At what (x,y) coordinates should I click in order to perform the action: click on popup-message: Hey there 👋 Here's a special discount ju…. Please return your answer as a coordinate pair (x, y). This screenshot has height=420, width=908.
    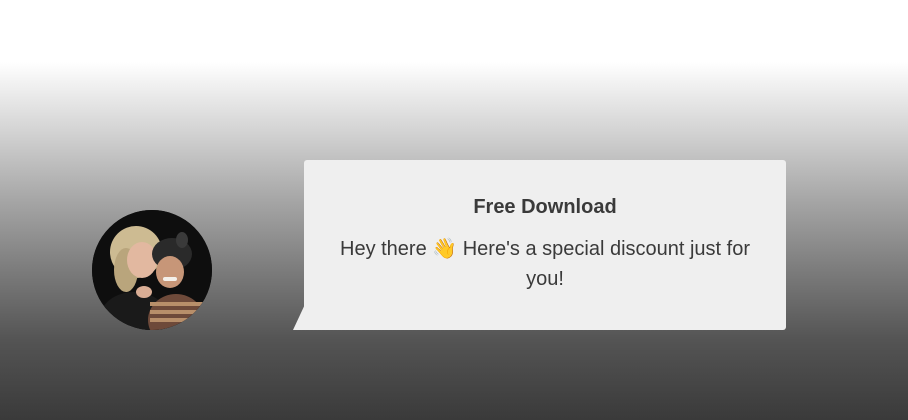
    Looking at the image, I should click on (545, 264).